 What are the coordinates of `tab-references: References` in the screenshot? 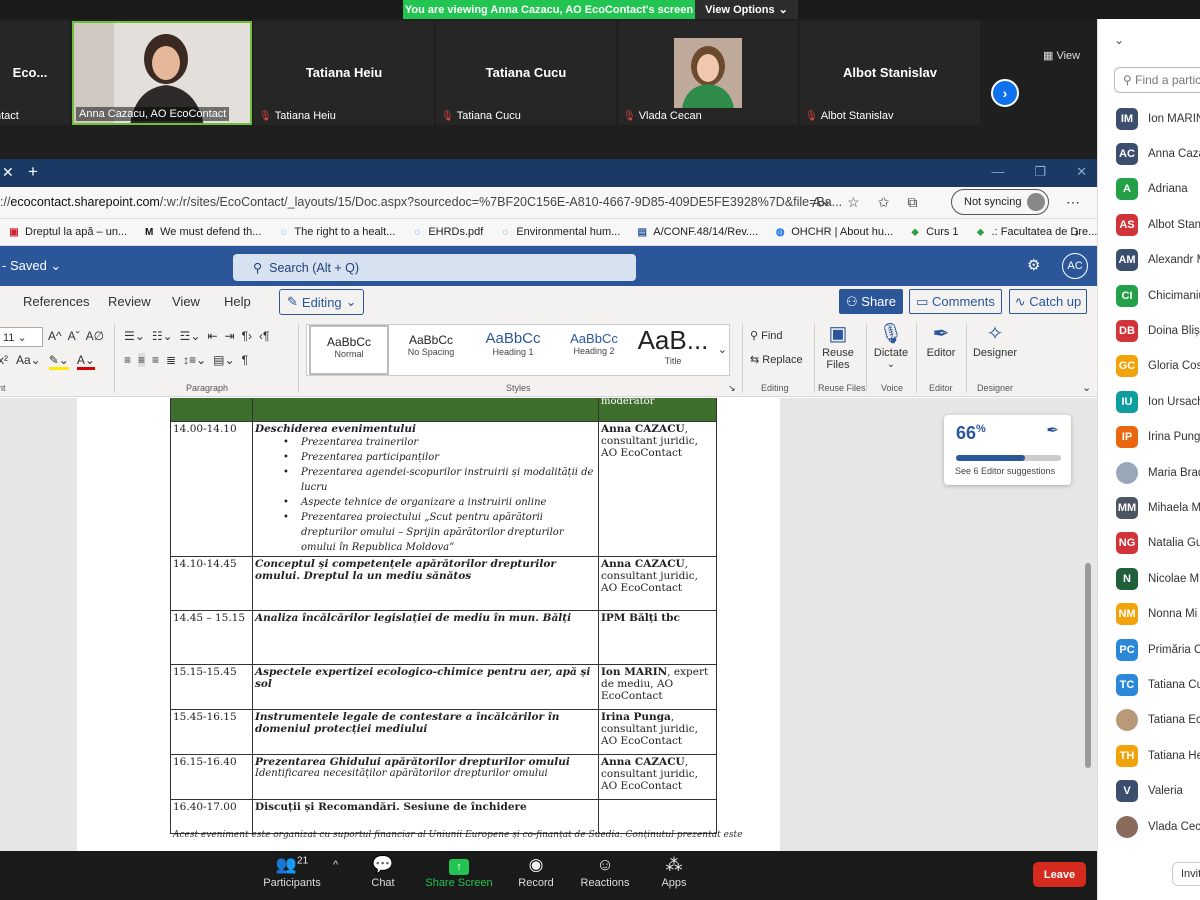 It's located at (56, 301).